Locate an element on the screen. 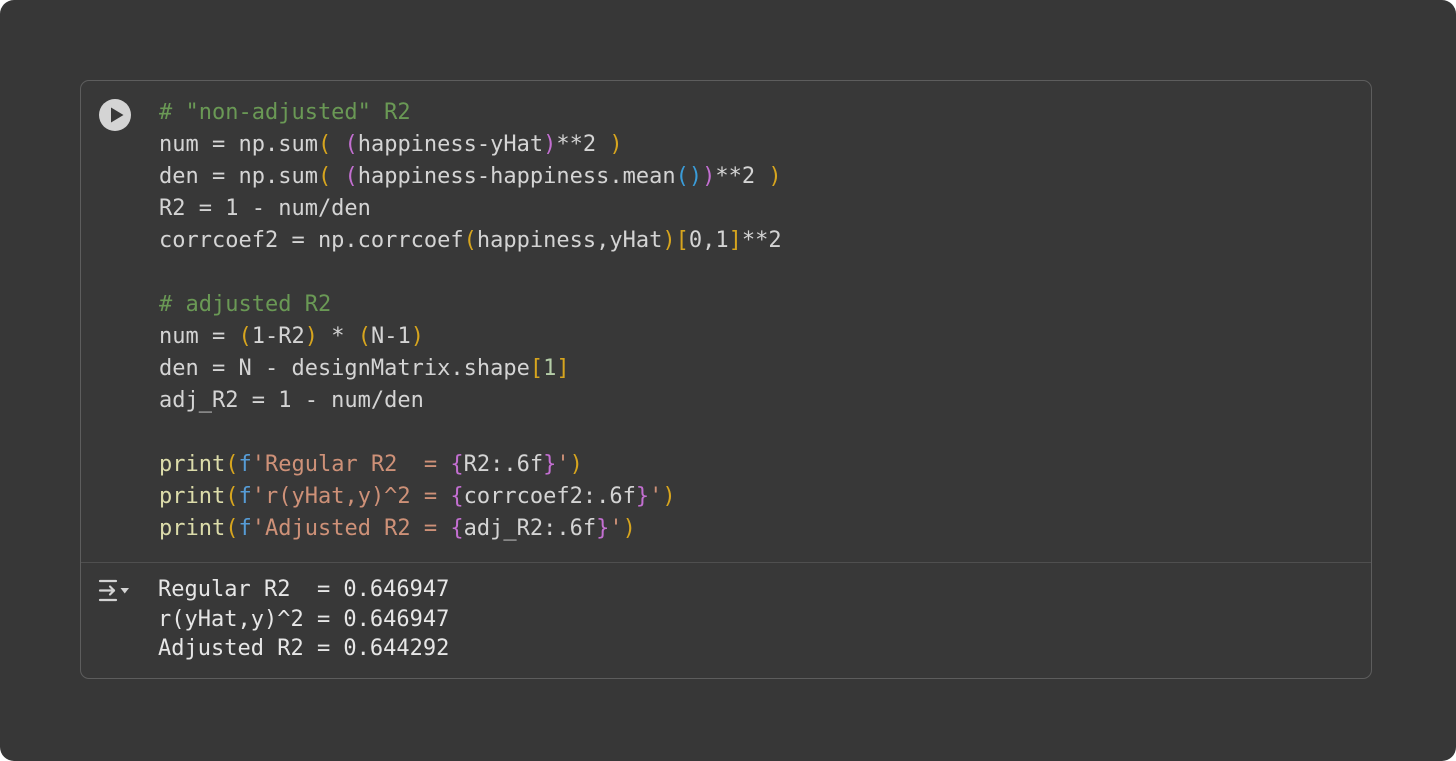  code-token: R2:.6f is located at coordinates (503, 464).